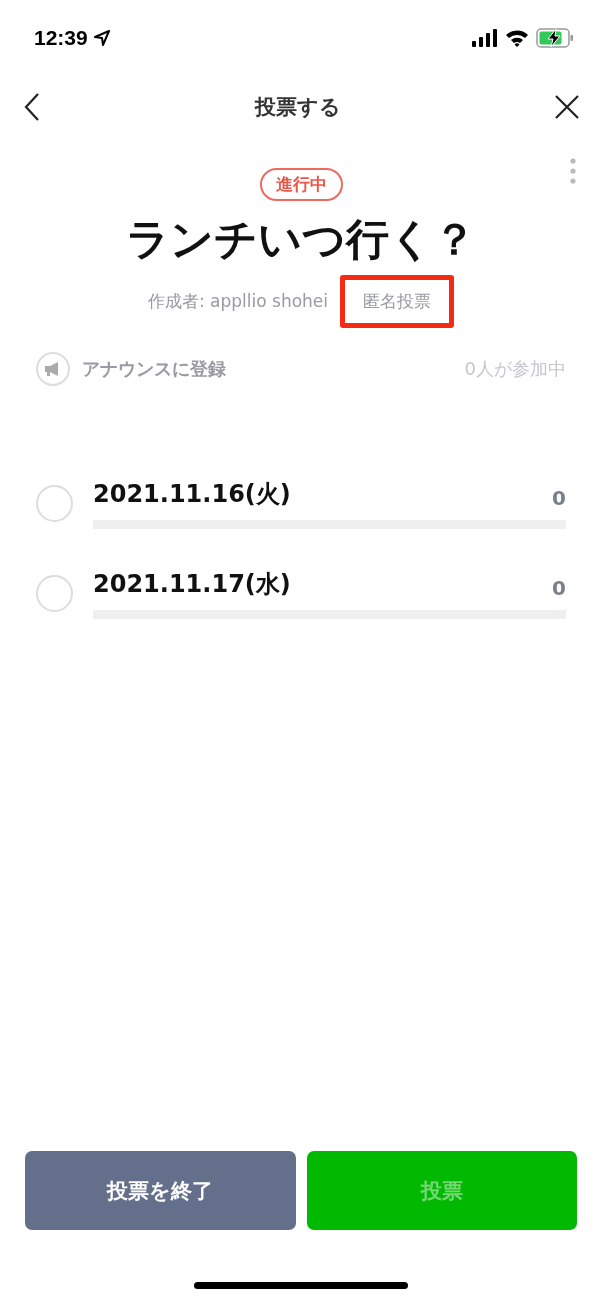  I want to click on highlighted-anonymous-label: 匿名投票, so click(397, 301).